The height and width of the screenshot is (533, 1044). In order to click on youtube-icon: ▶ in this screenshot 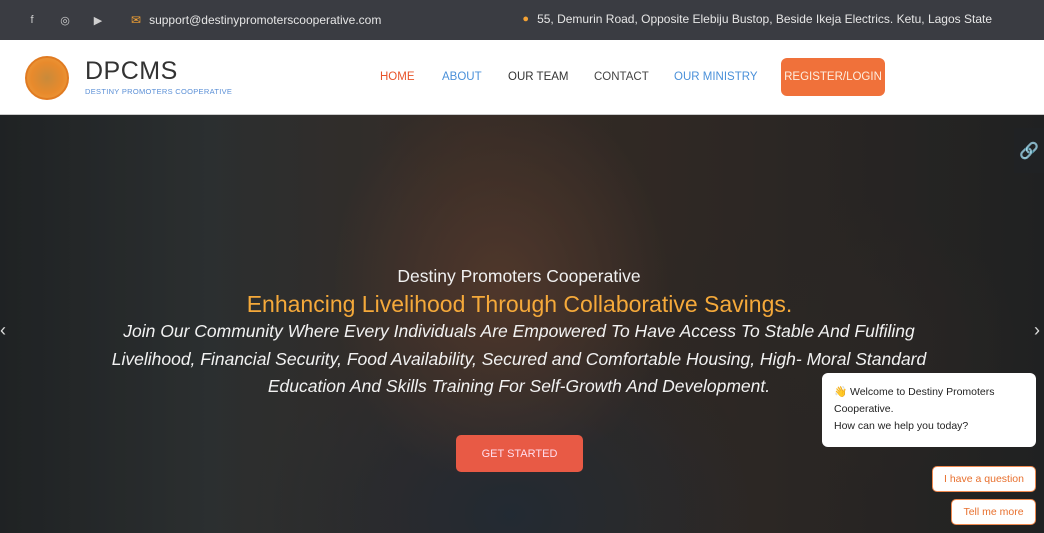, I will do `click(98, 20)`.